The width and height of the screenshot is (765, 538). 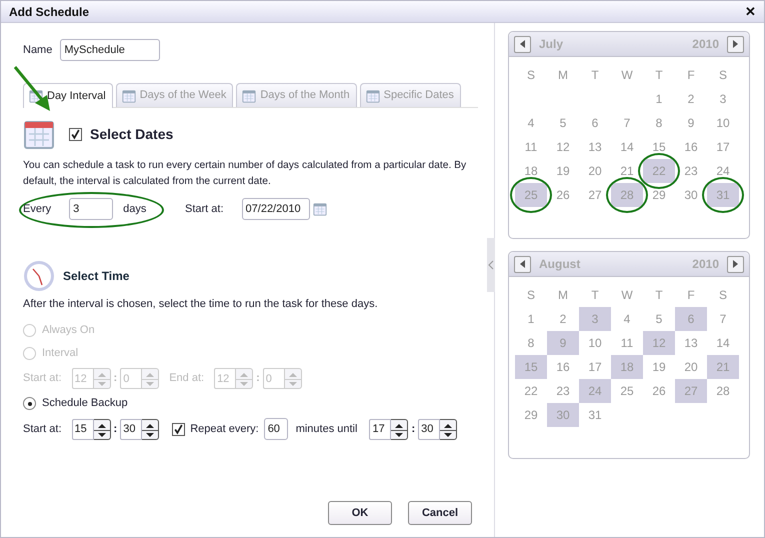 I want to click on tab: Specific Dates, so click(x=410, y=95).